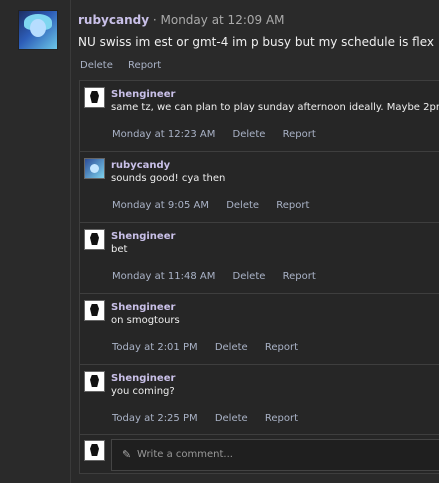 Image resolution: width=439 pixels, height=483 pixels. What do you see at coordinates (140, 165) in the screenshot?
I see `commenter-name: rubycandy` at bounding box center [140, 165].